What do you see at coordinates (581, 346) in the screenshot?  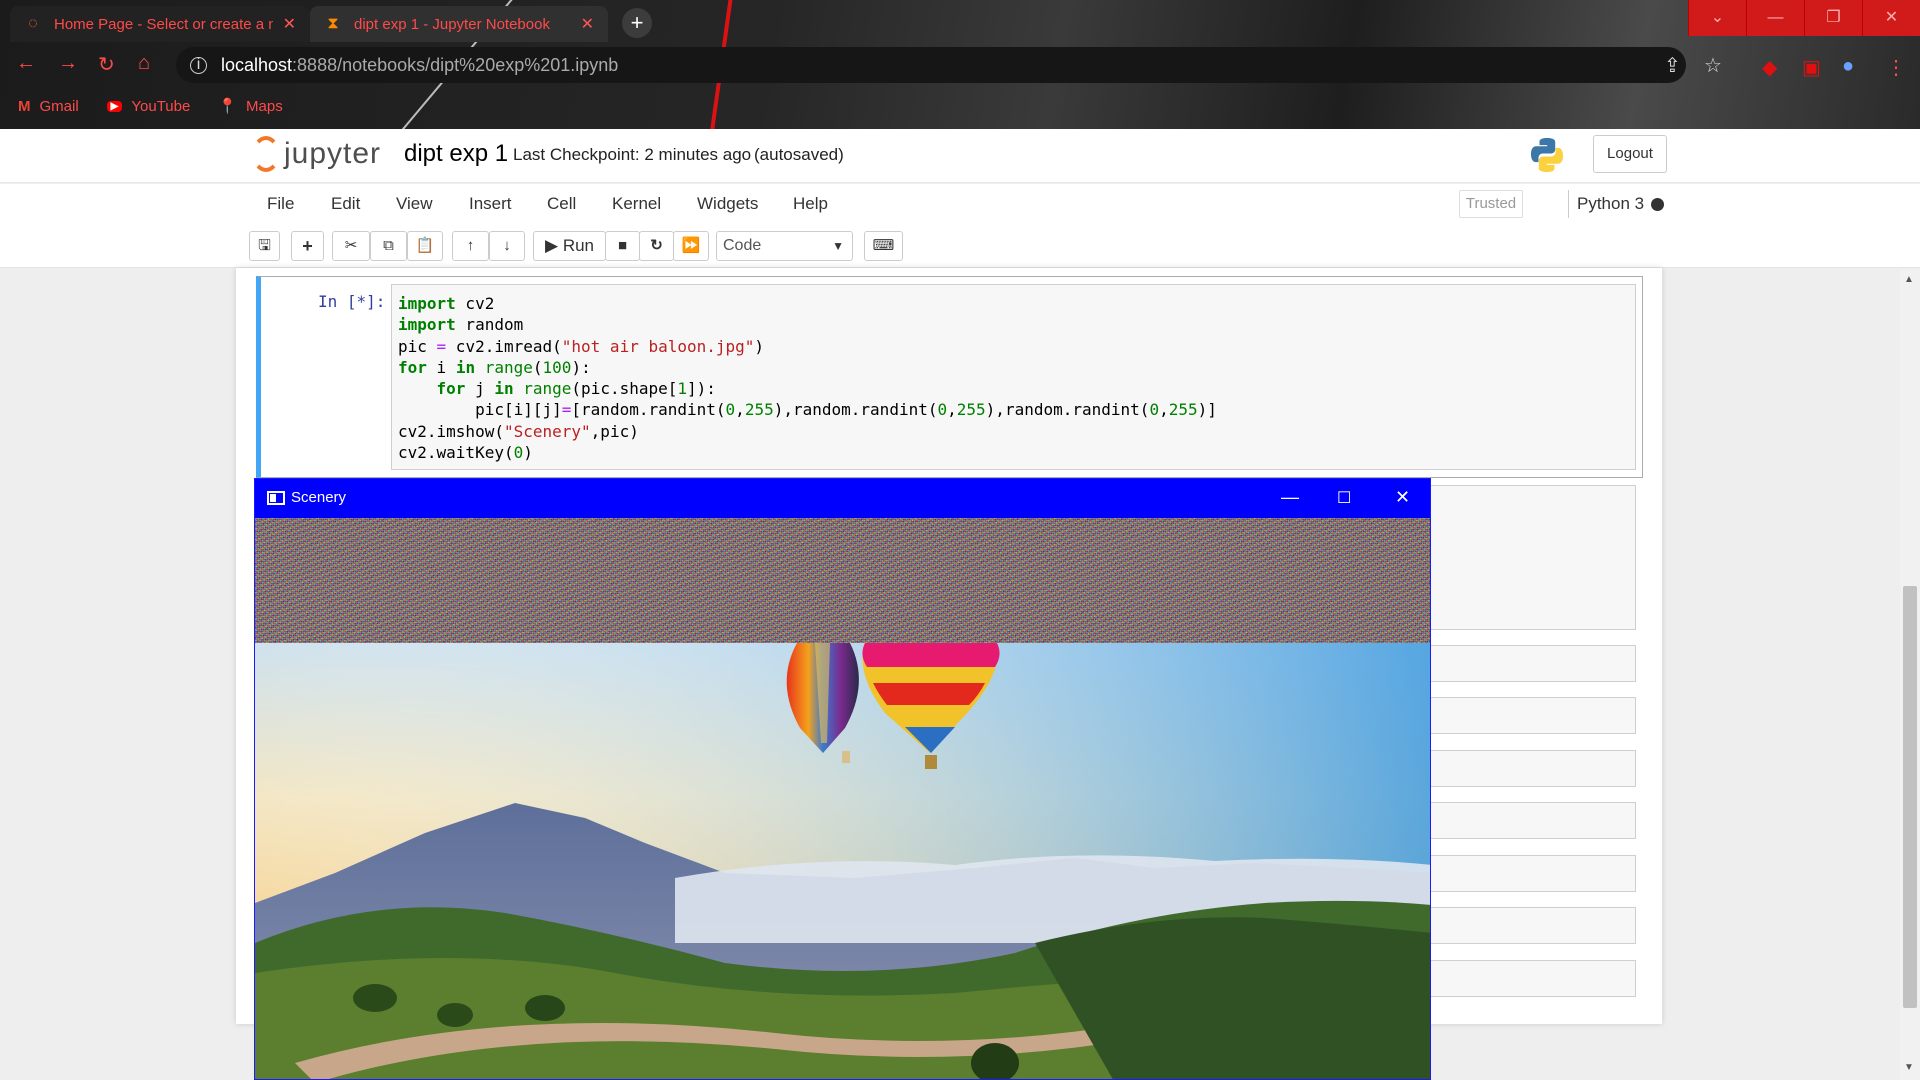 I see `code-line: pic = cv2.imread("hot air baloon.jpg")` at bounding box center [581, 346].